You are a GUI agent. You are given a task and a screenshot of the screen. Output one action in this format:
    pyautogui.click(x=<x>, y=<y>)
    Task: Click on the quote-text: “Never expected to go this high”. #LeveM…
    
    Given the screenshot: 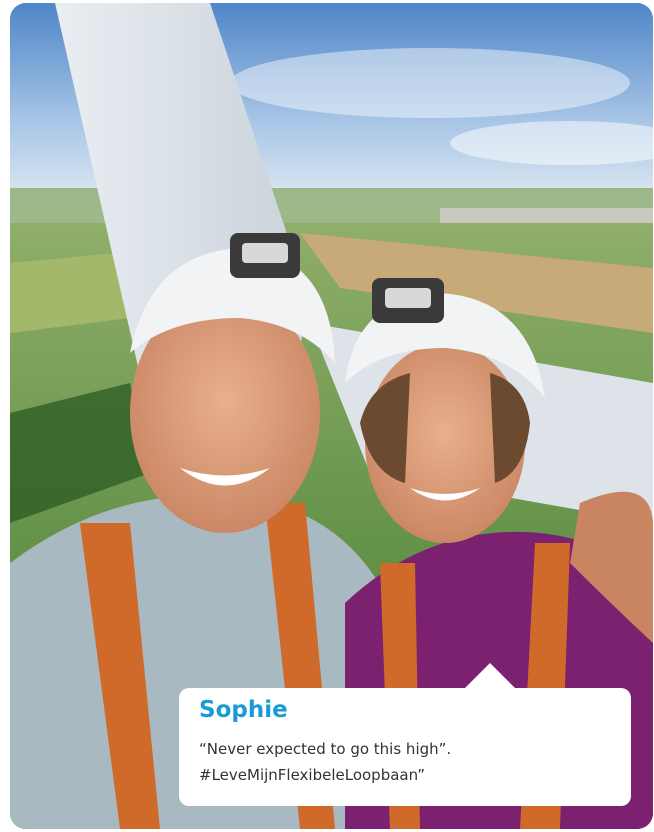 What is the action you would take?
    pyautogui.click(x=405, y=762)
    